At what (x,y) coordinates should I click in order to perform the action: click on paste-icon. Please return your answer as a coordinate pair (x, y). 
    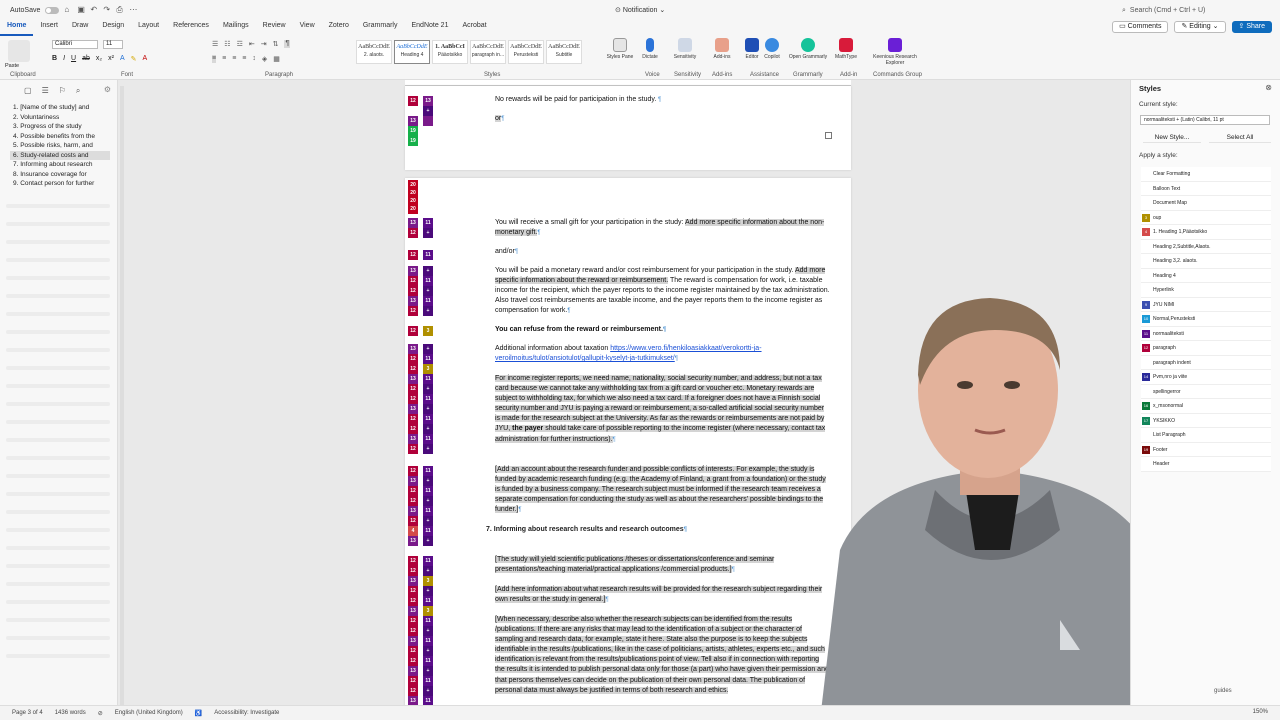
    Looking at the image, I should click on (19, 51).